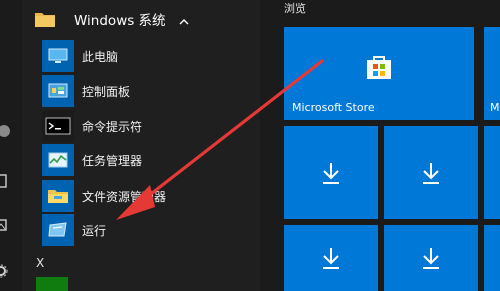 This screenshot has width=500, height=291. Describe the element at coordinates (6, 131) in the screenshot. I see `user-avatar-icon` at that location.